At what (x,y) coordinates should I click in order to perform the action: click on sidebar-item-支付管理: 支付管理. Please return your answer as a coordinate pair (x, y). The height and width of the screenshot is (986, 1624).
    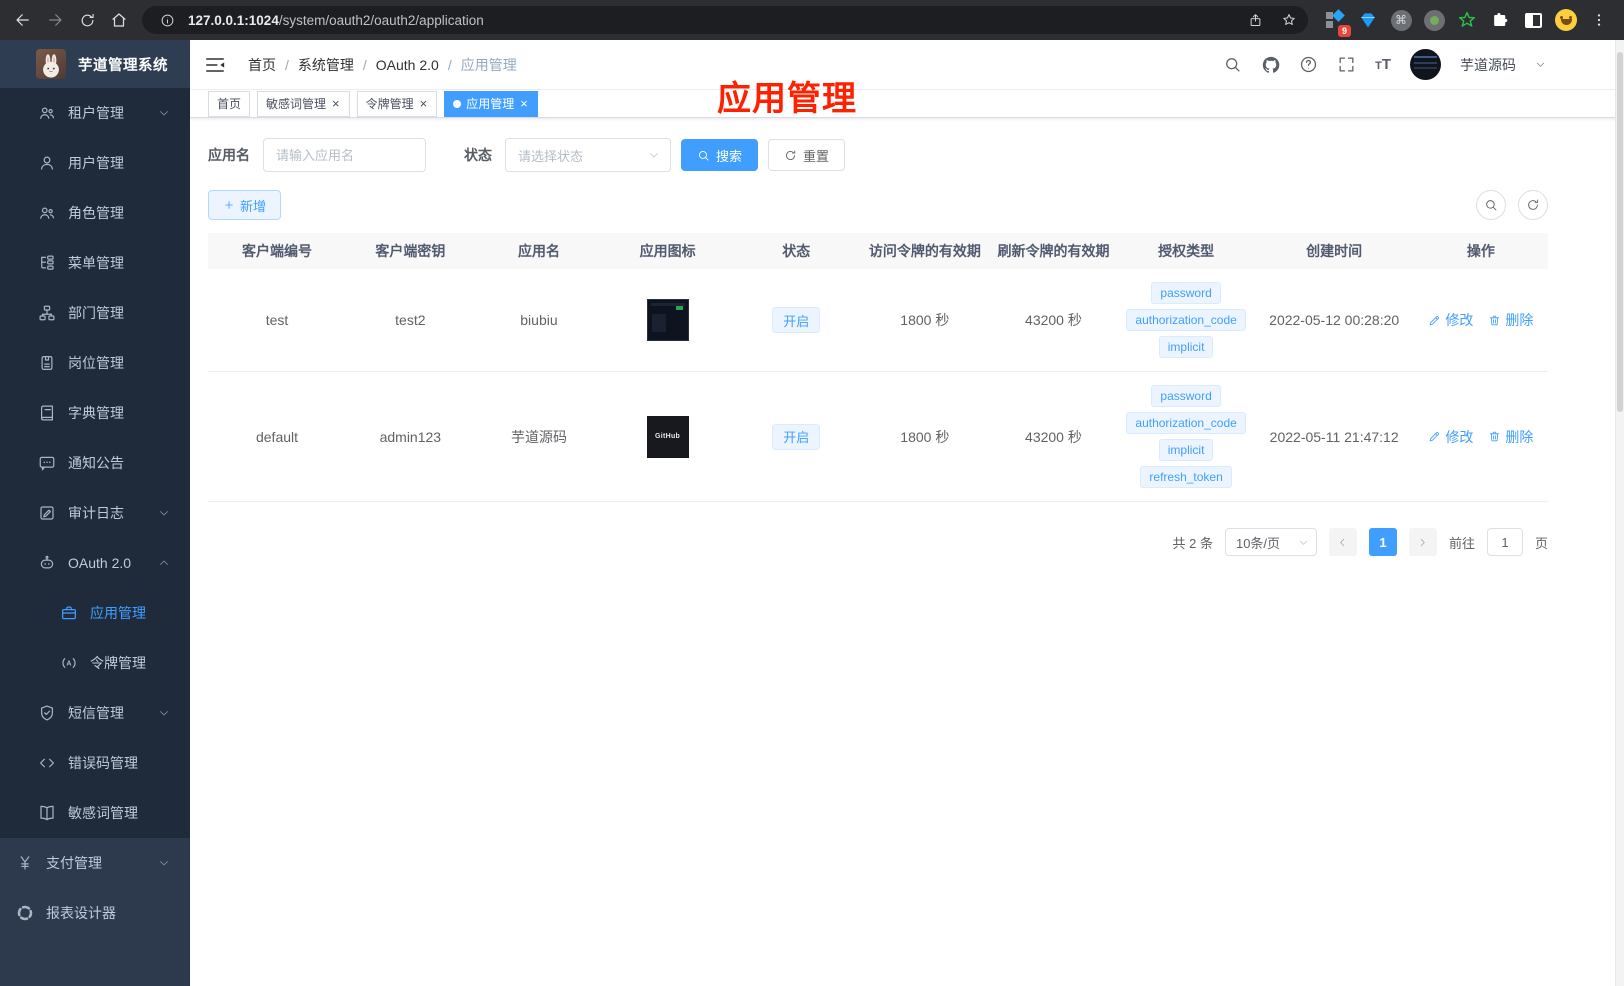
    Looking at the image, I should click on (95, 863).